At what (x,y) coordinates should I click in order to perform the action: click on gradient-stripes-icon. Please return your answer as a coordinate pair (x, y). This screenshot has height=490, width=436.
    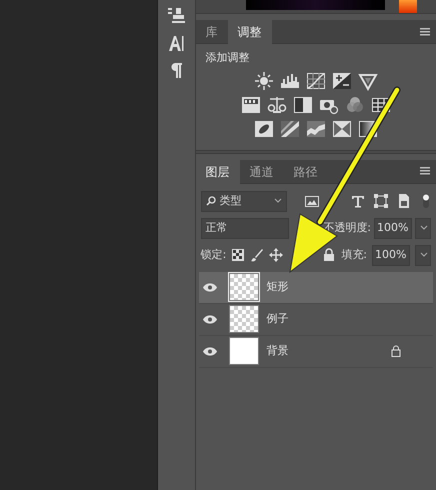
    Looking at the image, I should click on (290, 128).